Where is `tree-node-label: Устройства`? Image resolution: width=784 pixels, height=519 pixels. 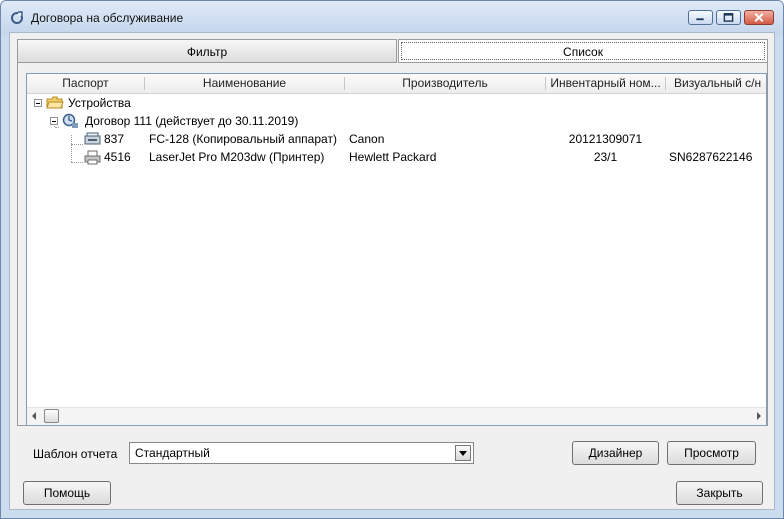
tree-node-label: Устройства is located at coordinates (99, 103).